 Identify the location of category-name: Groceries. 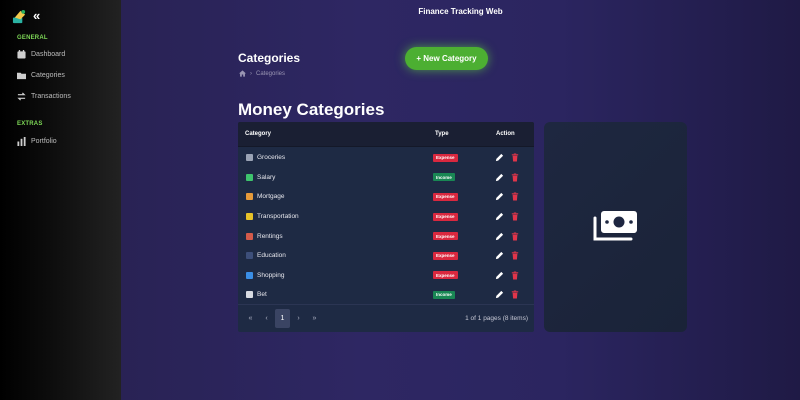
(271, 158).